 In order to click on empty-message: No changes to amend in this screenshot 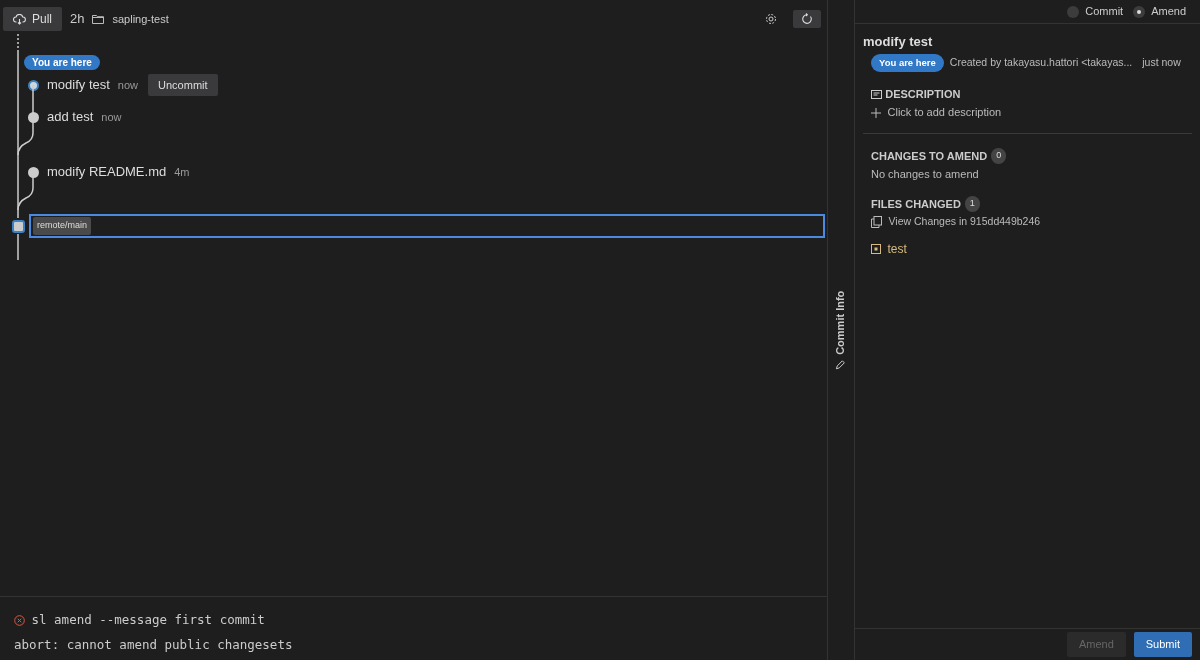, I will do `click(925, 175)`.